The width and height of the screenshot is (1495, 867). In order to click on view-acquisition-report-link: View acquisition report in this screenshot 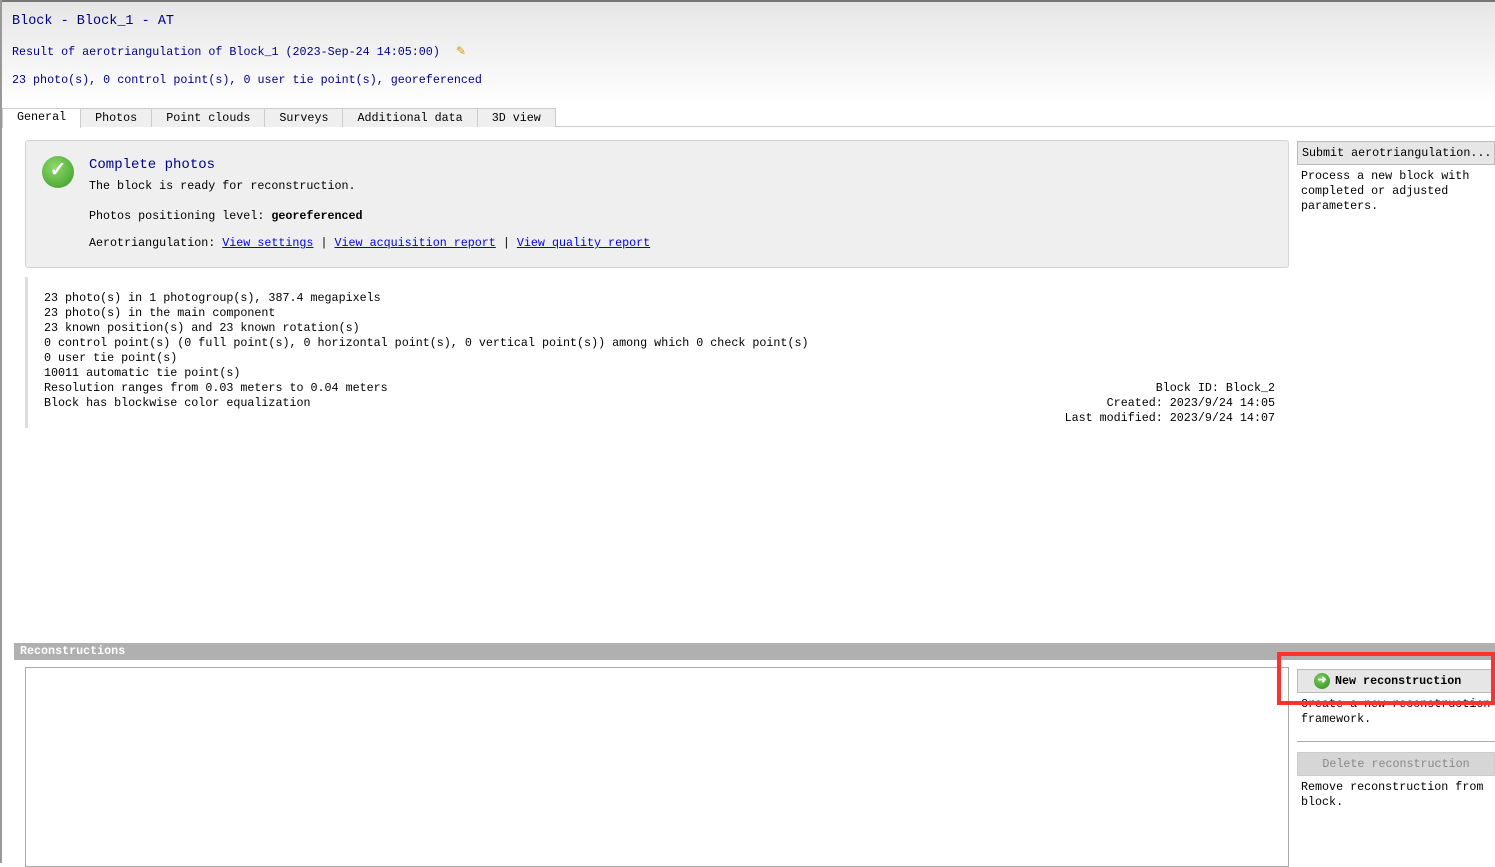, I will do `click(415, 243)`.